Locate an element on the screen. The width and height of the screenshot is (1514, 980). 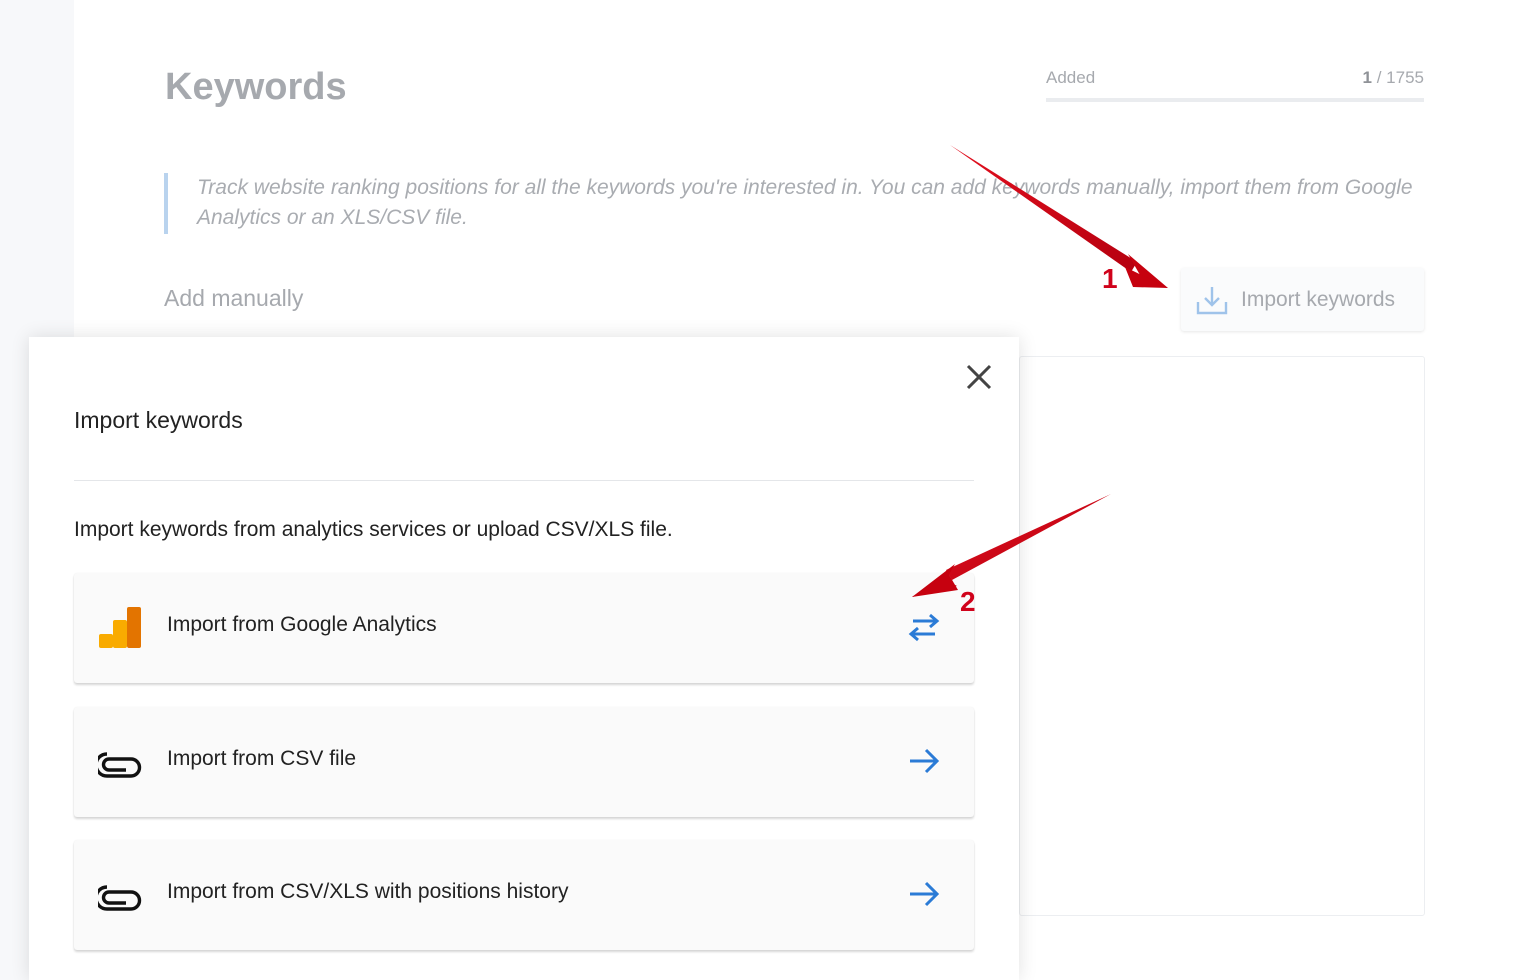
counter-value: 1 / 1755 is located at coordinates (1393, 78).